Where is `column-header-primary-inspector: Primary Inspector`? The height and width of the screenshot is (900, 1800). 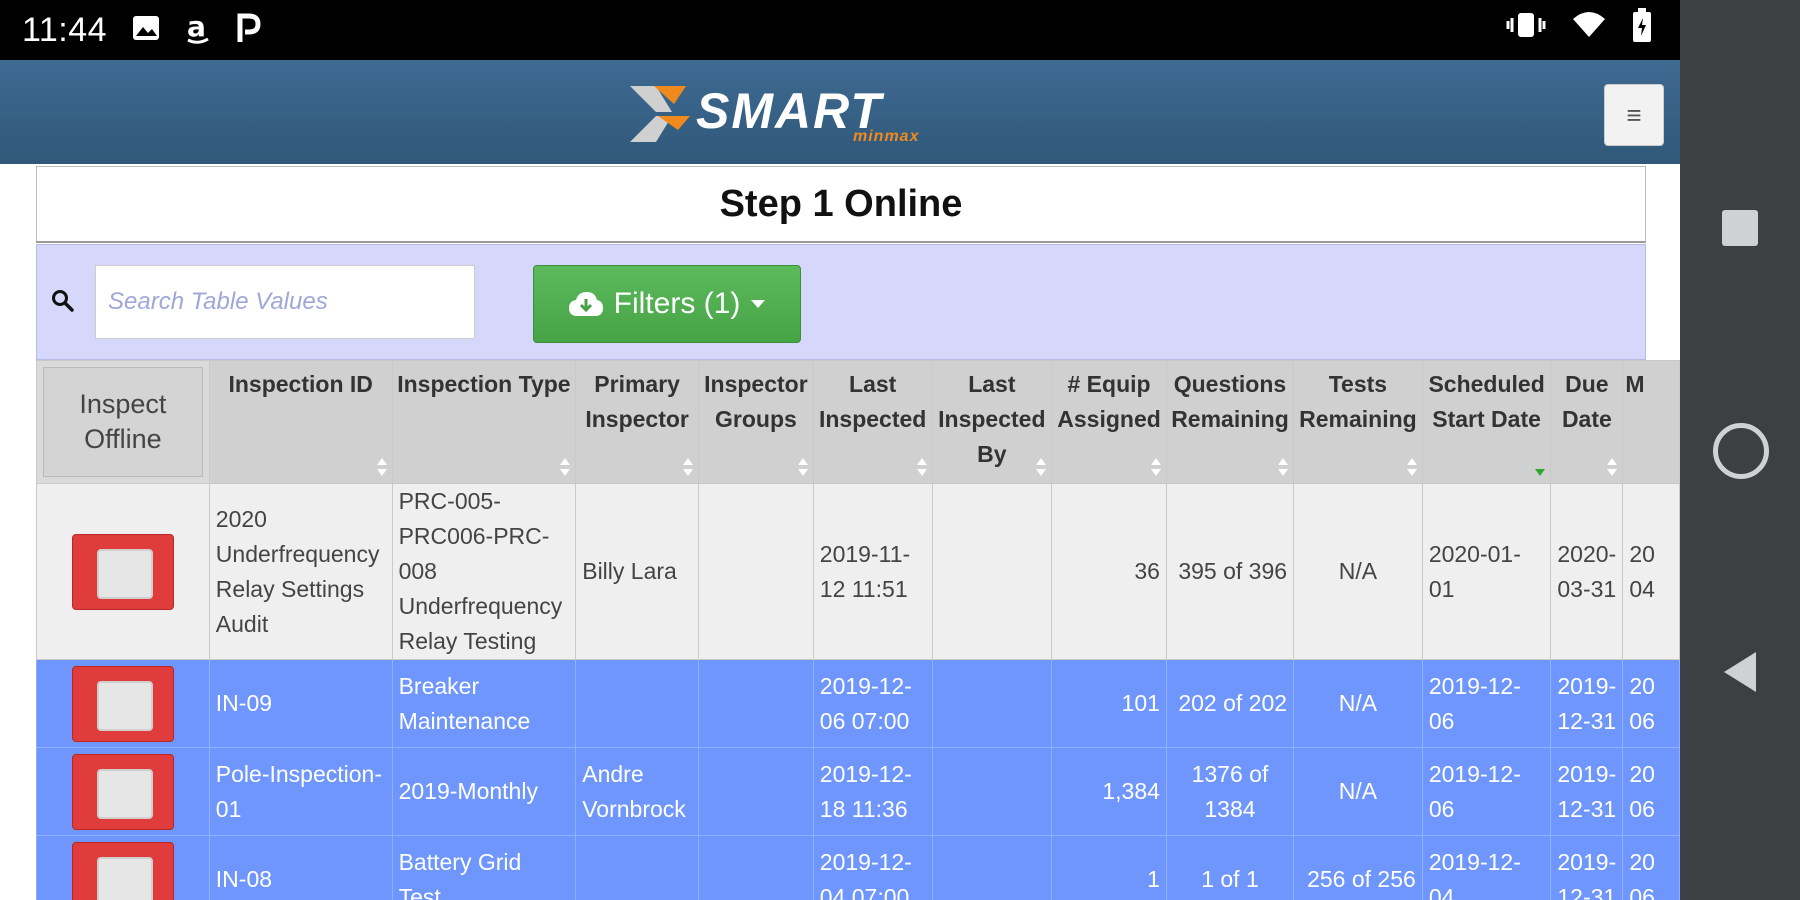
column-header-primary-inspector: Primary Inspector is located at coordinates (637, 422).